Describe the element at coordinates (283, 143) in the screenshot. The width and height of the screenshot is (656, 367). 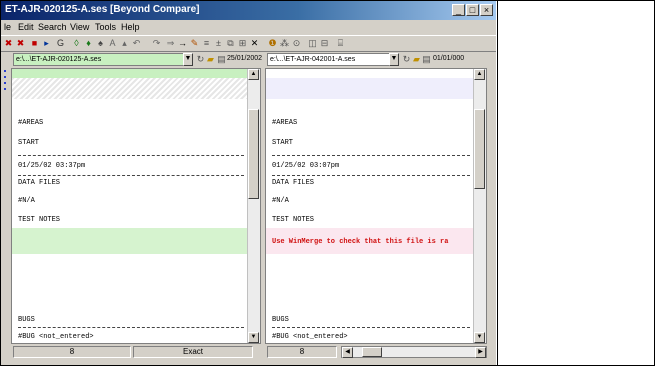
I see `right-line: START` at that location.